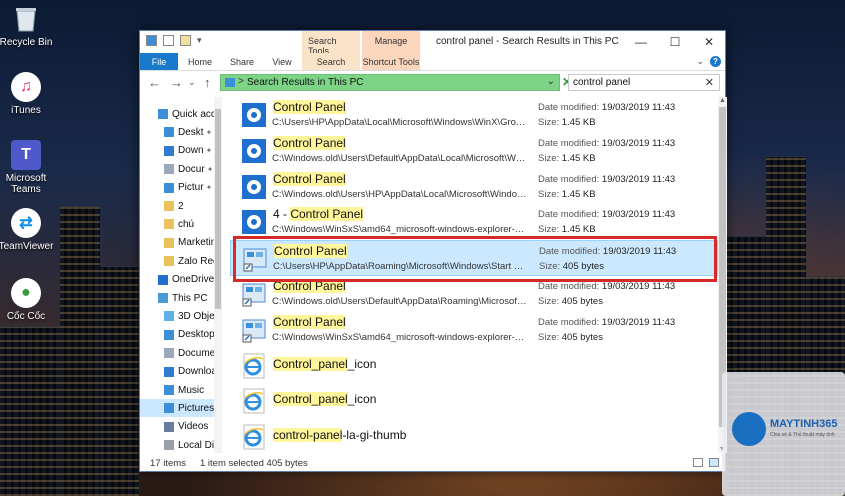  I want to click on scrollbar-thumb, so click(218, 209).